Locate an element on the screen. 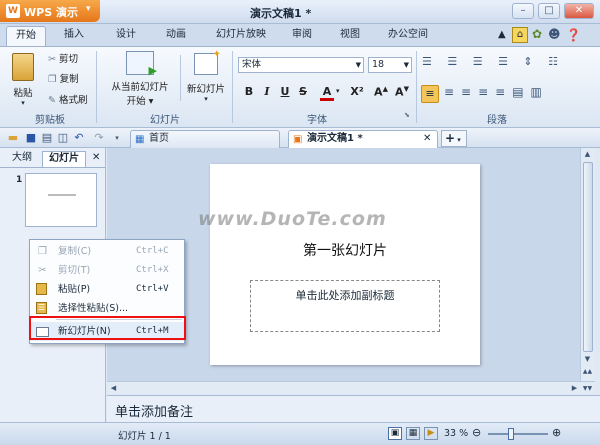 The width and height of the screenshot is (600, 445). app-menu-button: W WPS 演示 ▾ is located at coordinates (50, 11).